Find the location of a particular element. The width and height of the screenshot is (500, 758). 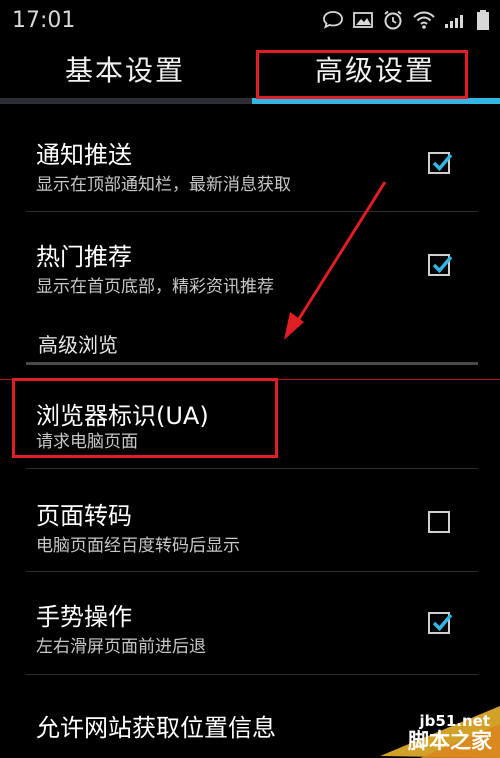

settings-tabs: 基本设置 高级设置 is located at coordinates (250, 73).